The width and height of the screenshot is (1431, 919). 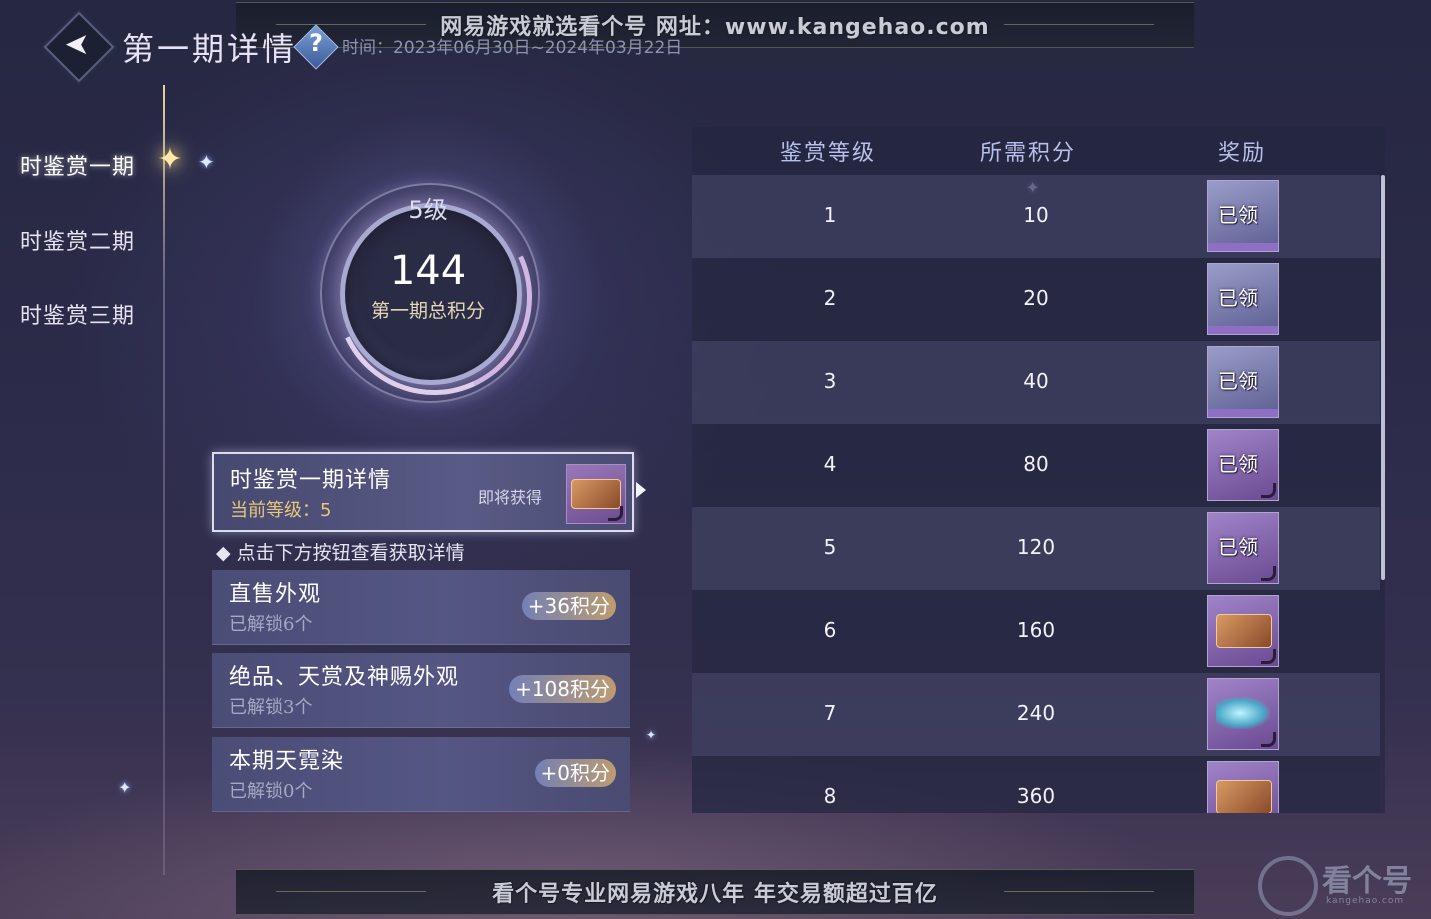 I want to click on detail-level-label: 当前等级：, so click(x=275, y=510).